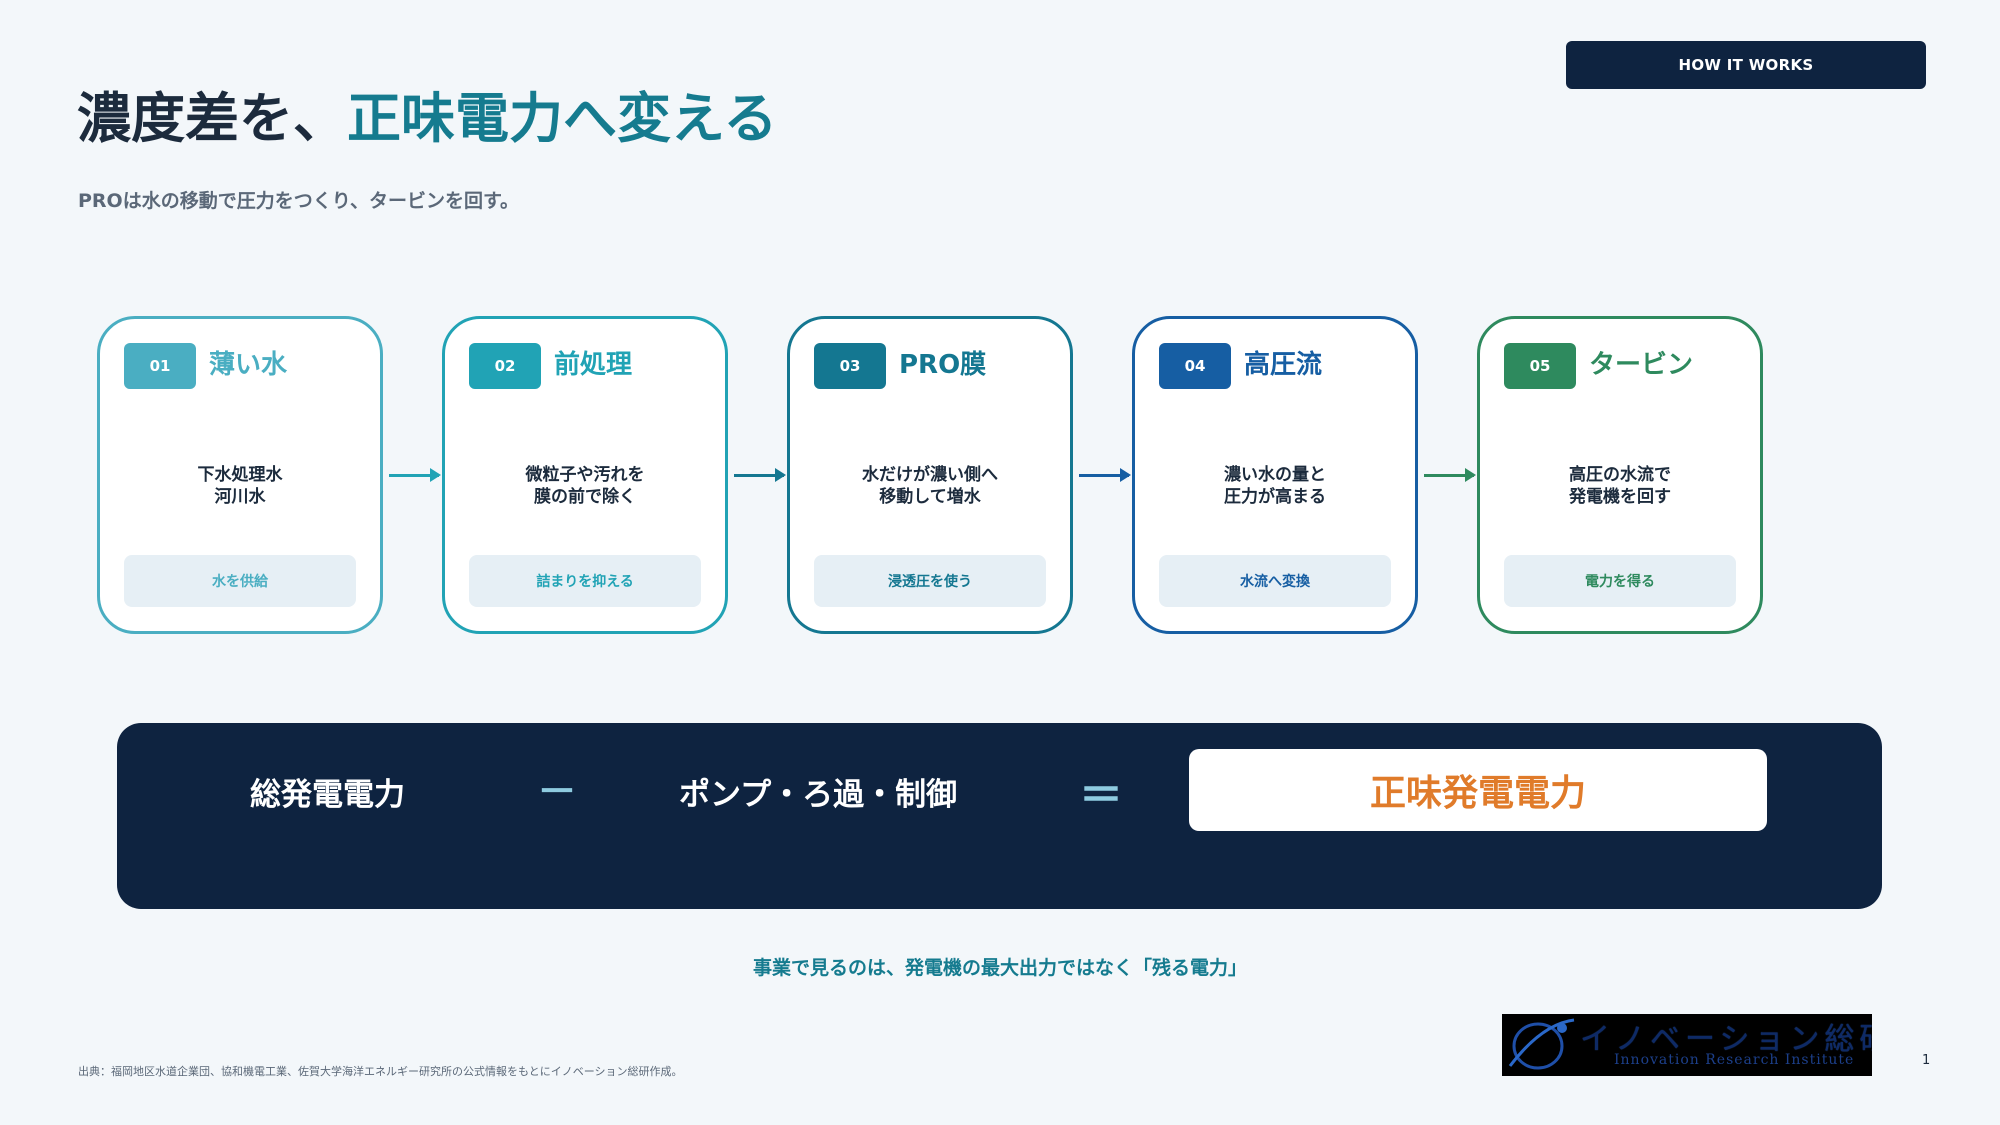 This screenshot has width=2000, height=1125. What do you see at coordinates (1620, 581) in the screenshot?
I see `step-action: 電力を得る` at bounding box center [1620, 581].